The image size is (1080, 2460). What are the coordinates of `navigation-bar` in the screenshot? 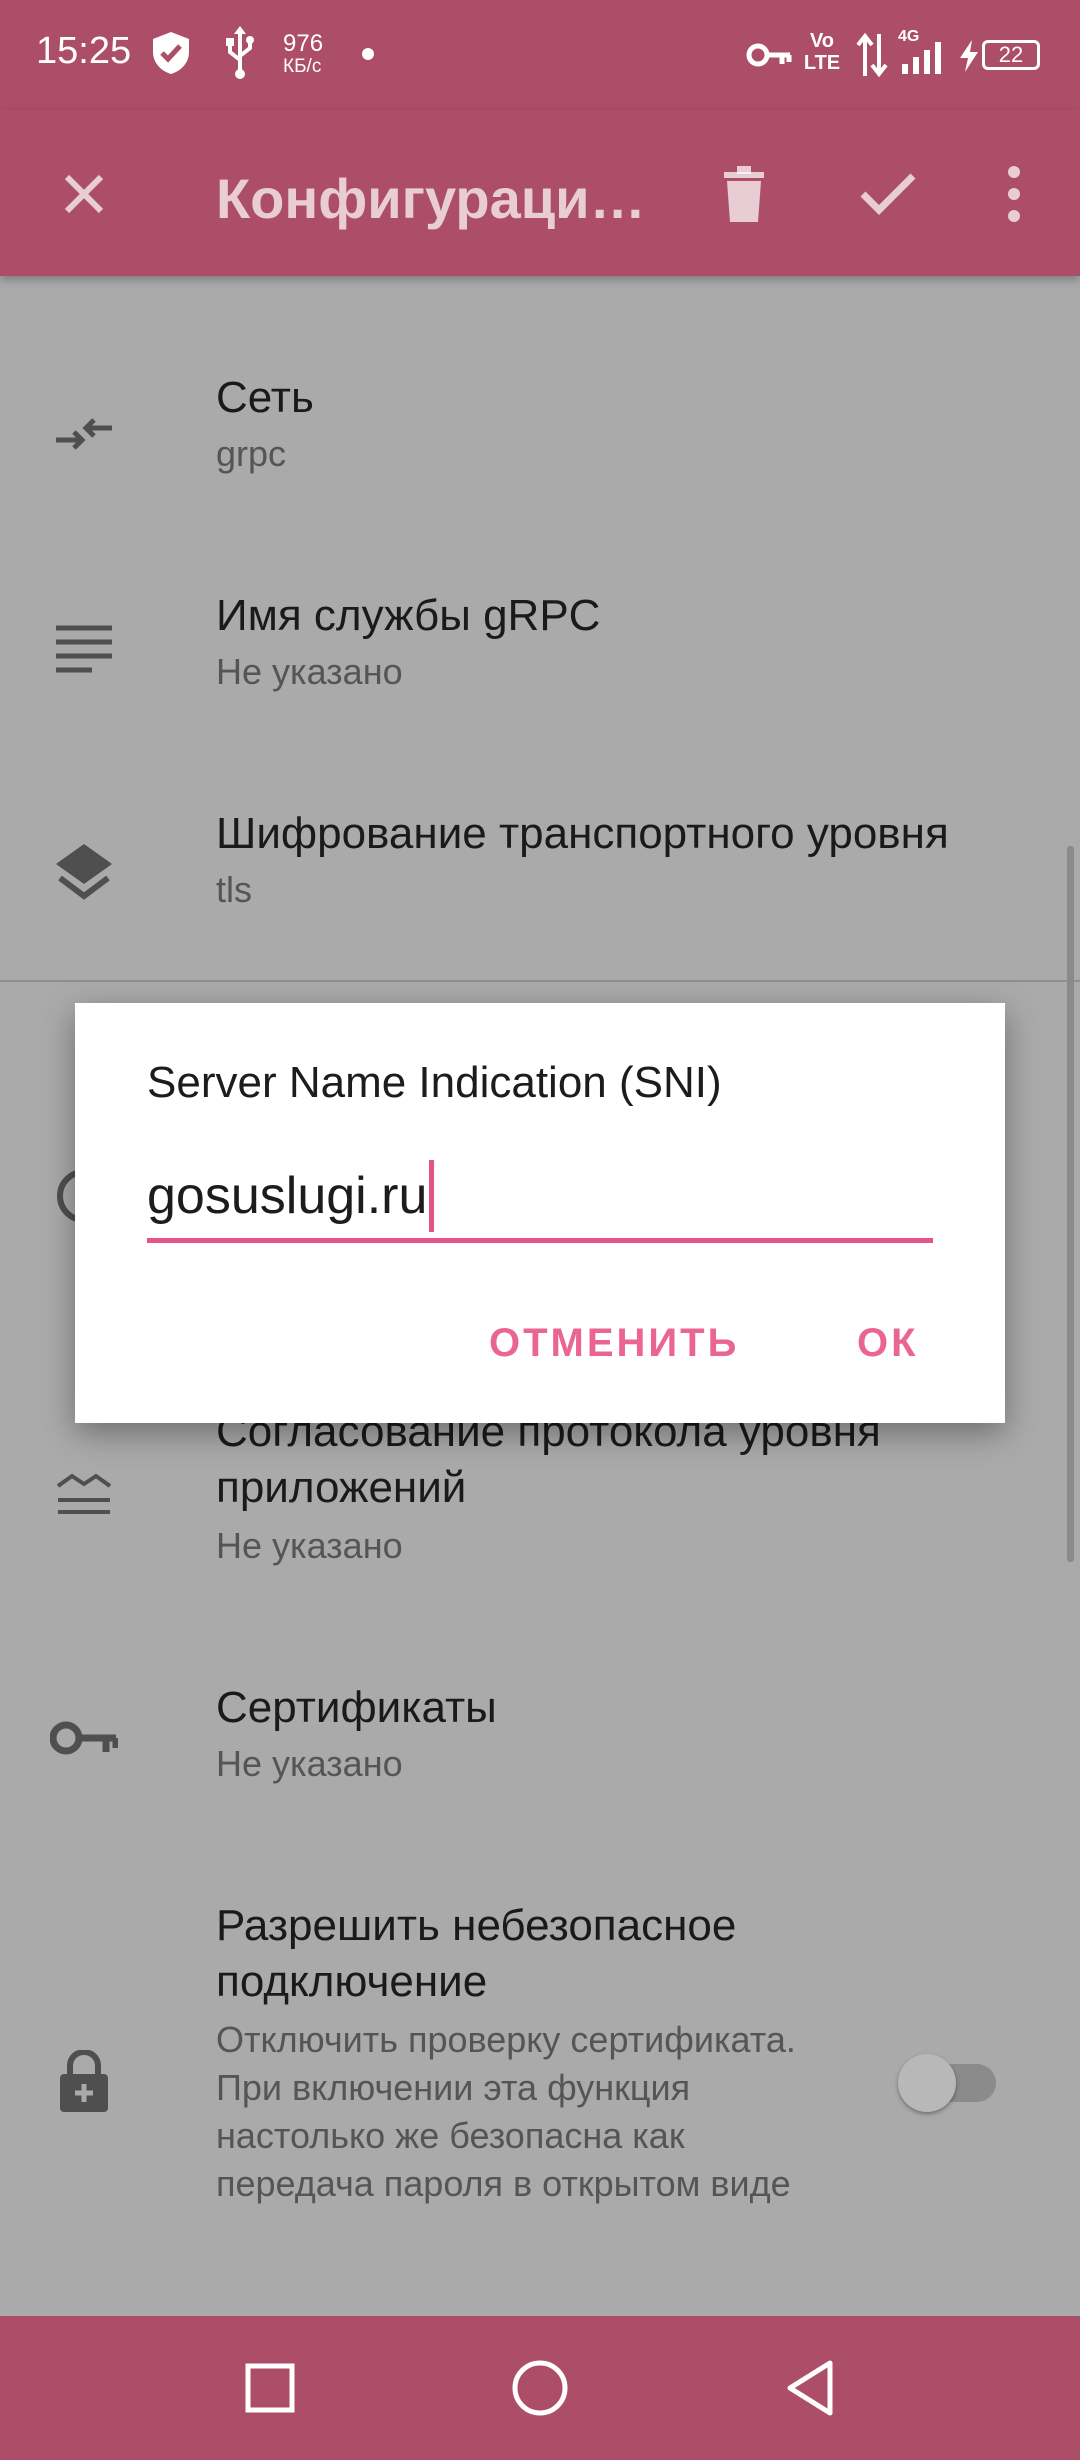 It's located at (540, 2388).